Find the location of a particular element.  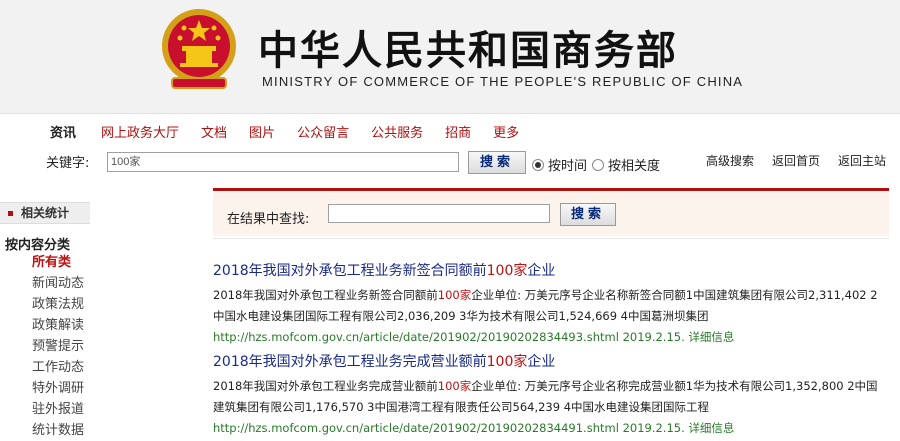

keyword-label: 关键字: is located at coordinates (68, 163).